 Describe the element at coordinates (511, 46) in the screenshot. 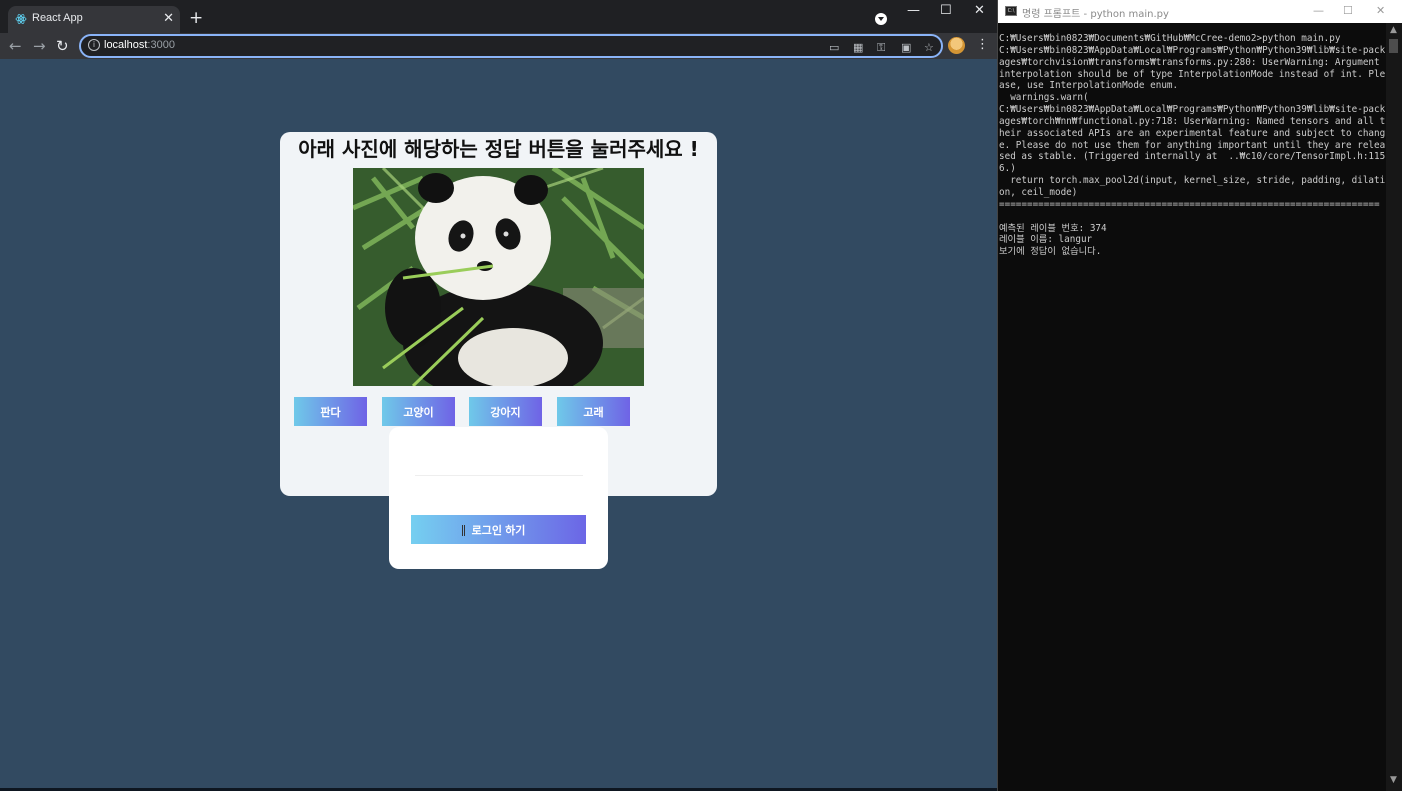

I see `address-bar: i localhost:3000 ▭ ▦ ⚿ ▣ ☆` at that location.